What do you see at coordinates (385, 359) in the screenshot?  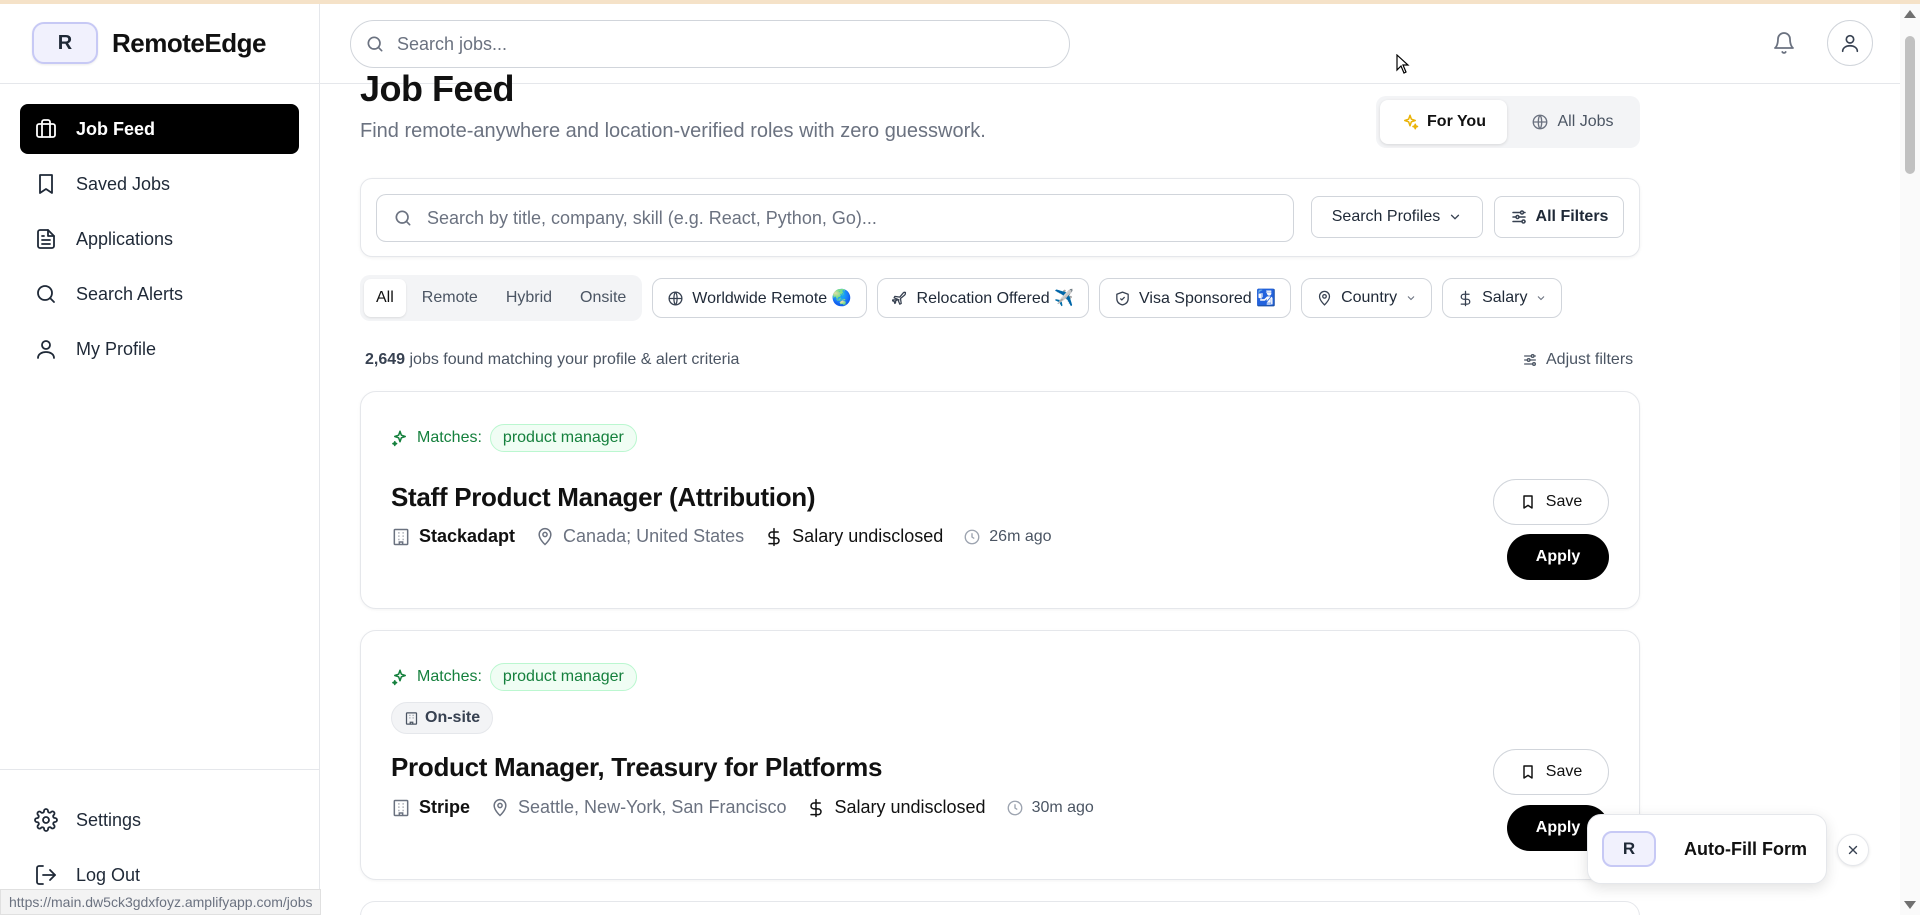 I see `results-count: 2,649` at bounding box center [385, 359].